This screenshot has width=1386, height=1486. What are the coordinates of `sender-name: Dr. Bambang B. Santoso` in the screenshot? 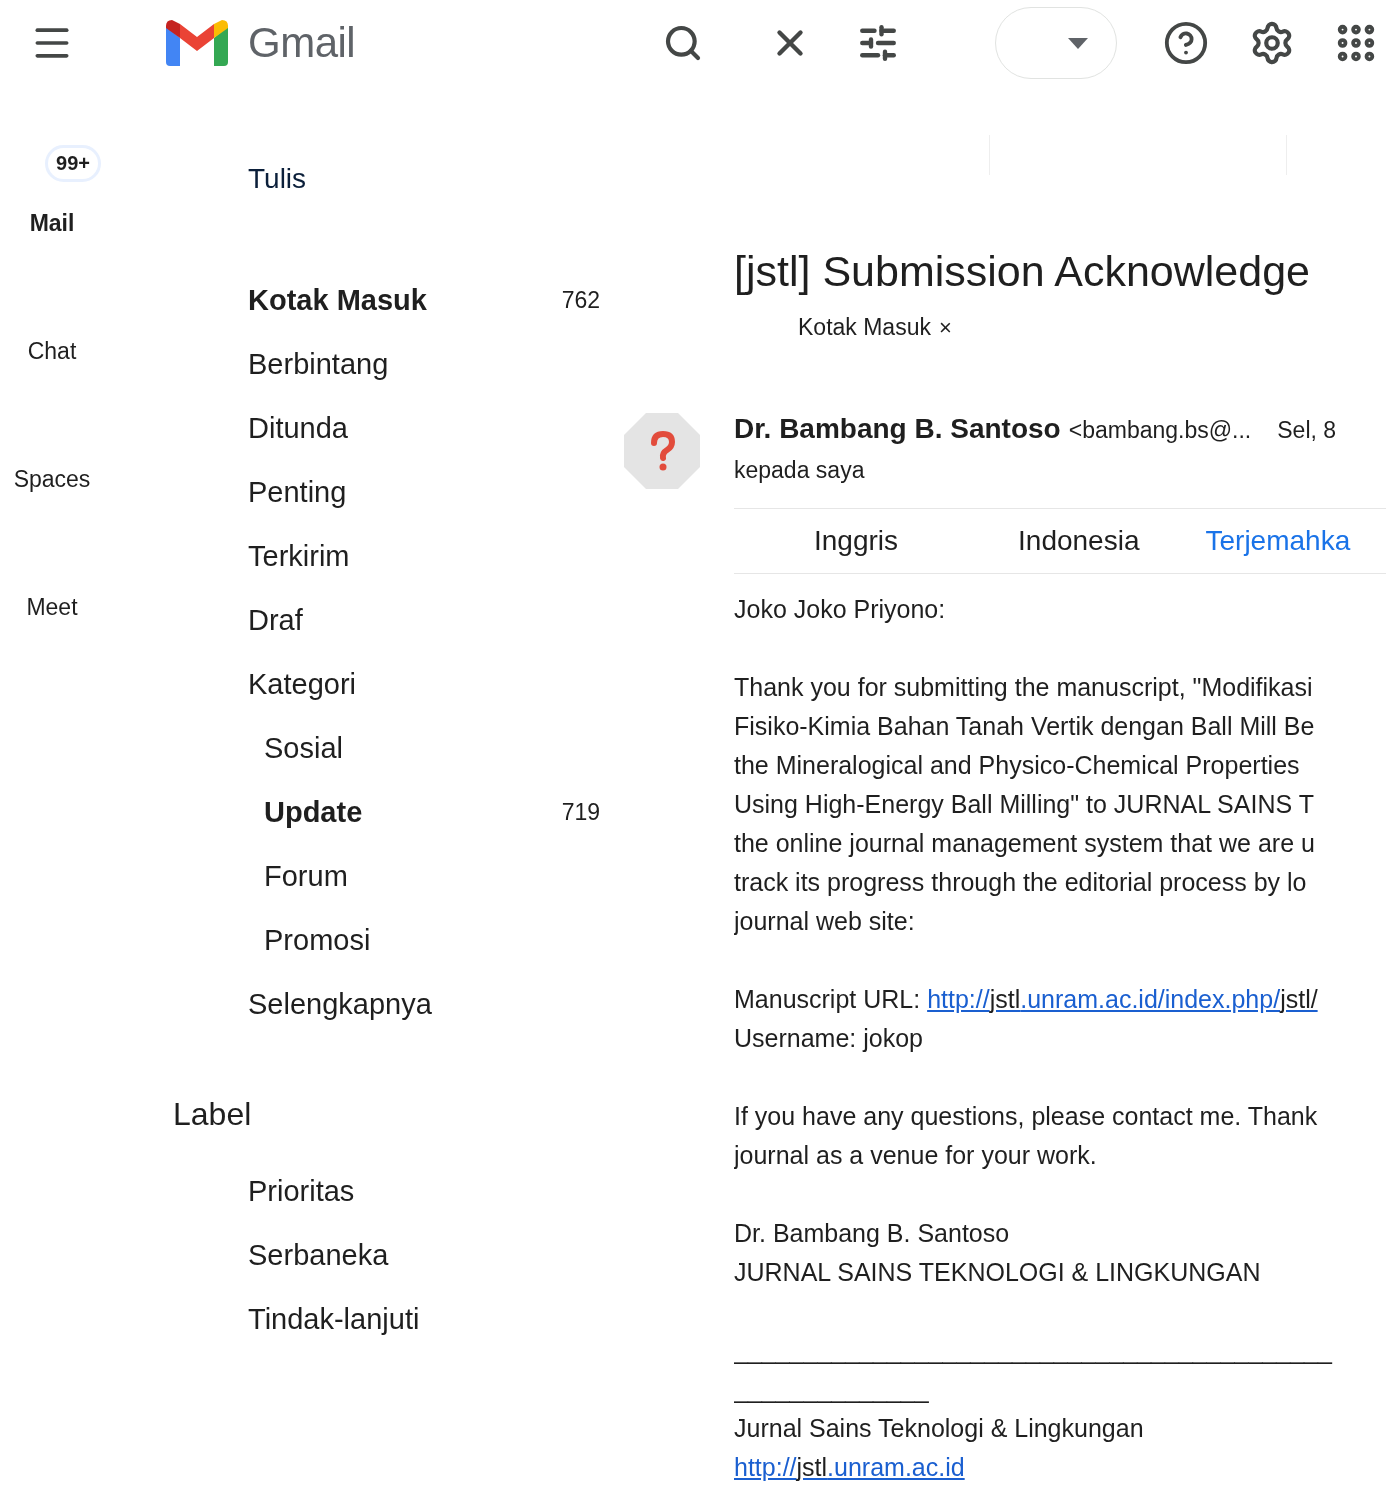 It's located at (897, 429).